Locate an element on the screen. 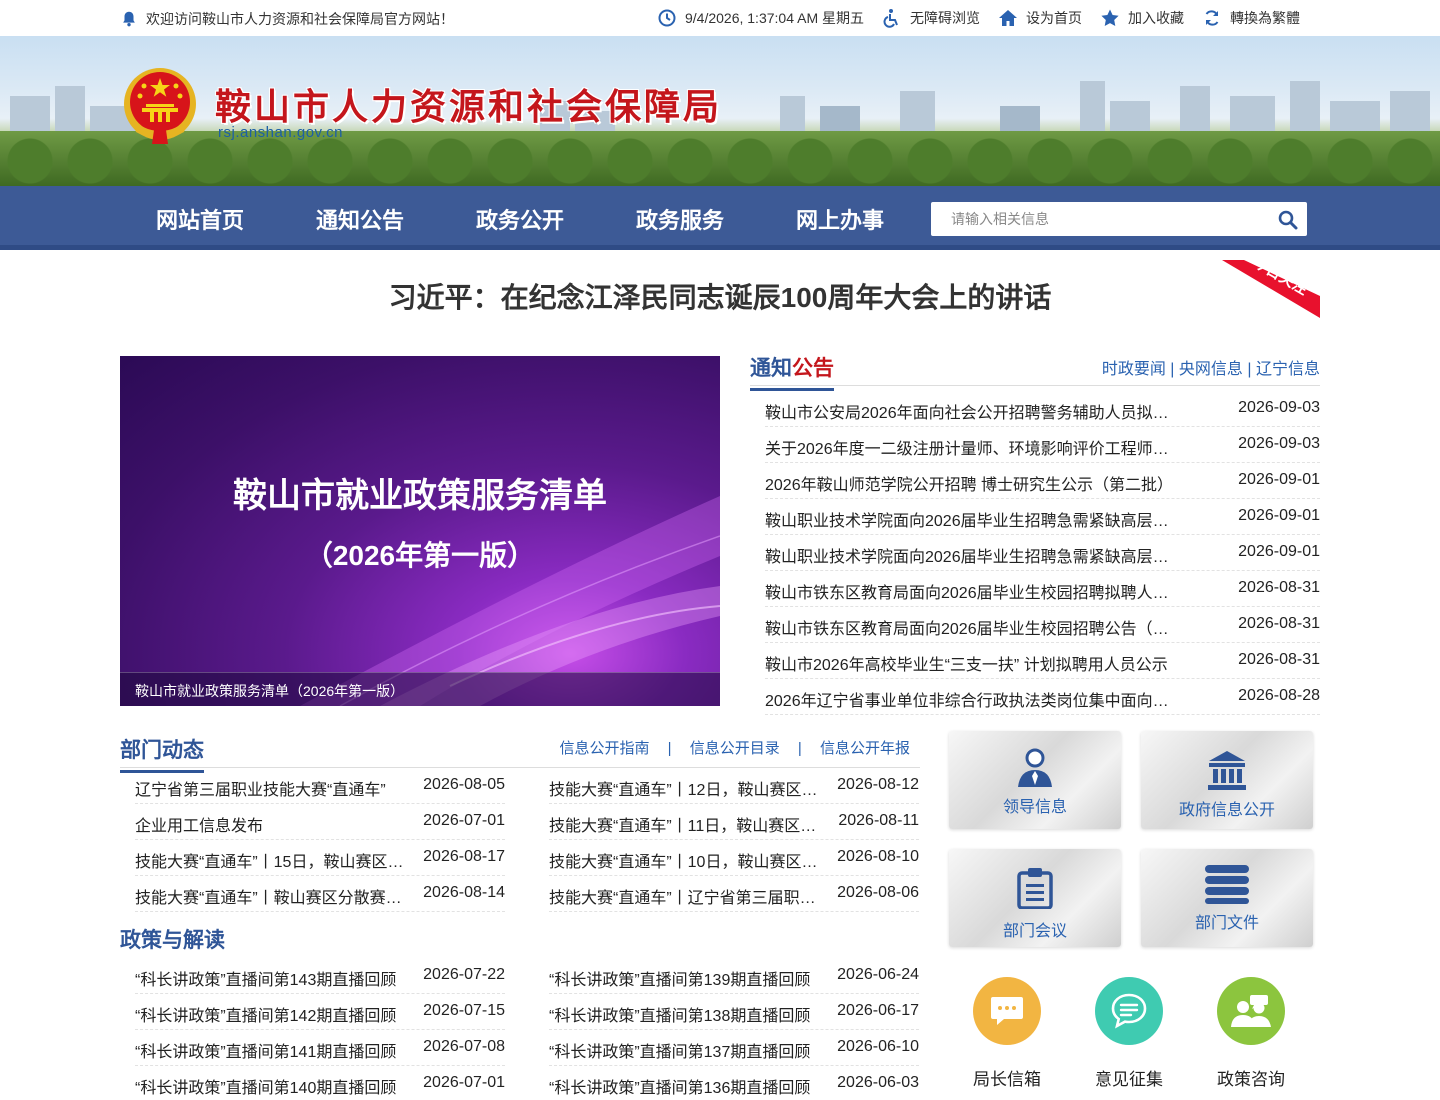  dept-meeting-tile: 部门会议 is located at coordinates (1035, 898).